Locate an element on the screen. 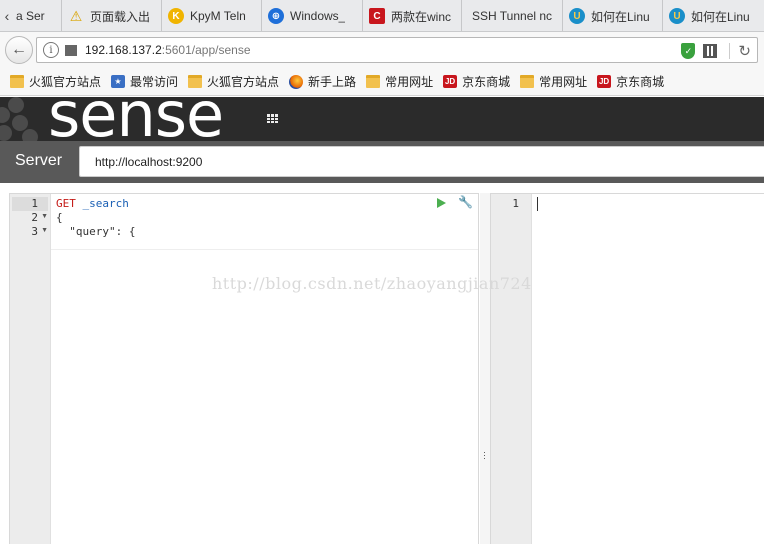 The width and height of the screenshot is (764, 544). table-icon is located at coordinates (272, 118).